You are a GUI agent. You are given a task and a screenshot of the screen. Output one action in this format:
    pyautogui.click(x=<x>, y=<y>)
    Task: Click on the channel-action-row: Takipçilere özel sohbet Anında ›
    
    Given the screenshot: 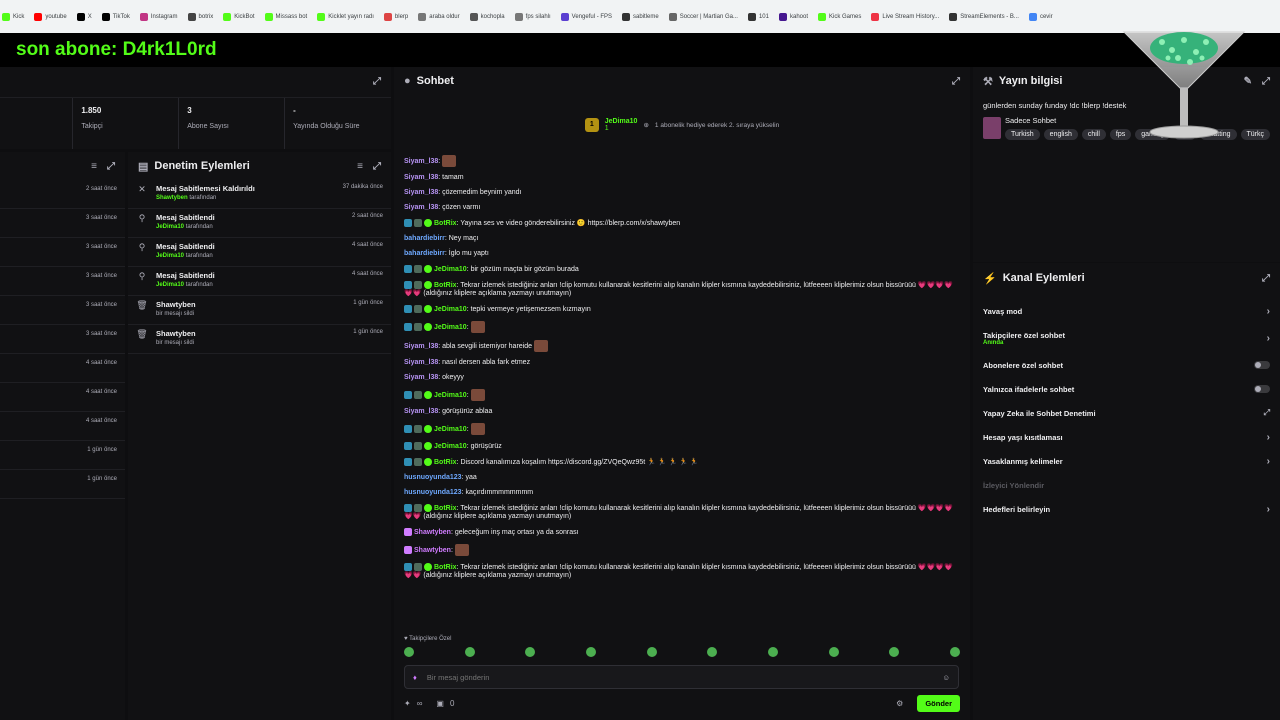 What is the action you would take?
    pyautogui.click(x=1126, y=338)
    